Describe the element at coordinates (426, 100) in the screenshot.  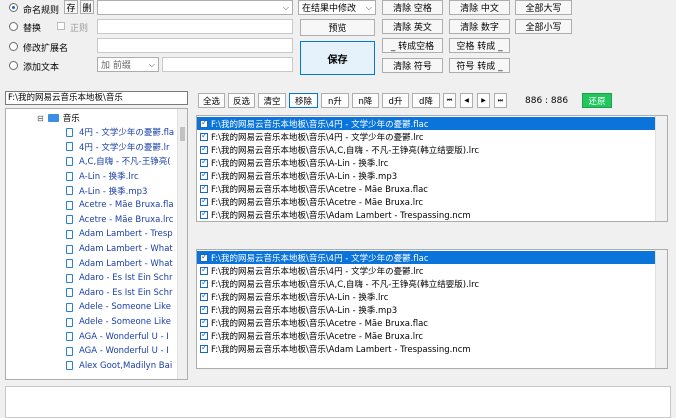
I see `date-desc-button: d降` at that location.